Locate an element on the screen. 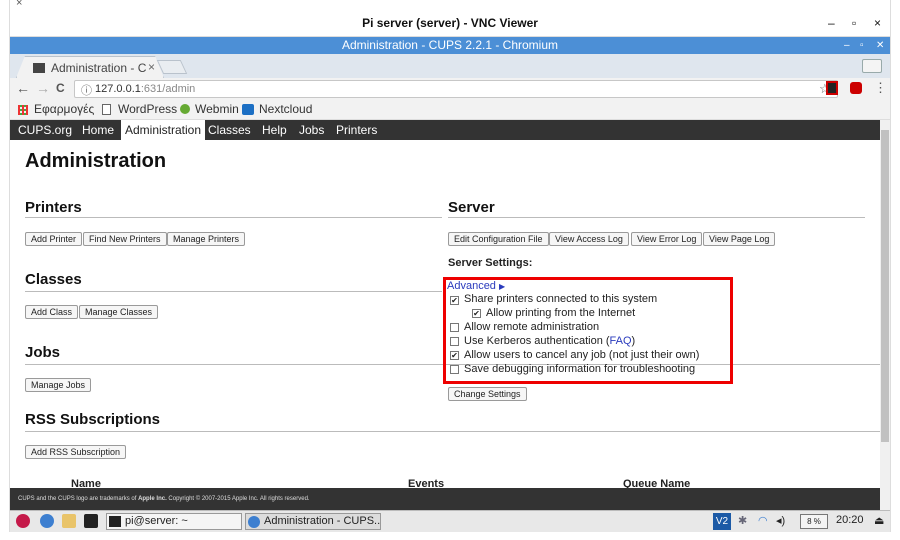 This screenshot has height=540, width=900. vnc-title: Pi server (server) - VNC Viewer is located at coordinates (450, 23).